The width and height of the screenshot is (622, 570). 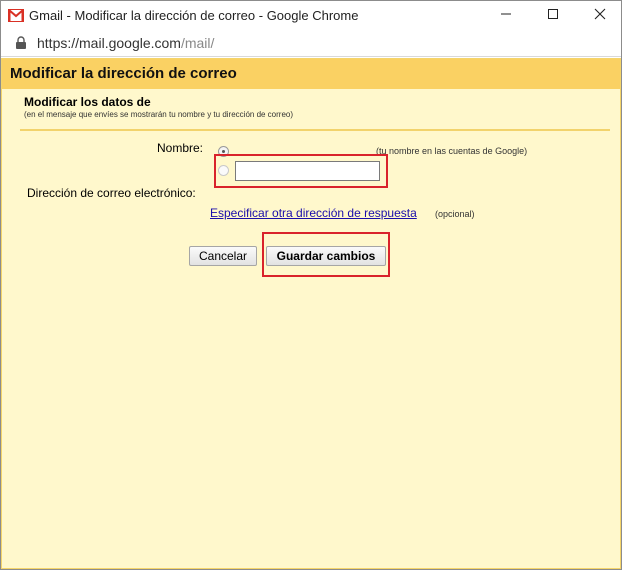 I want to click on optional-label: (opcional), so click(x=455, y=214).